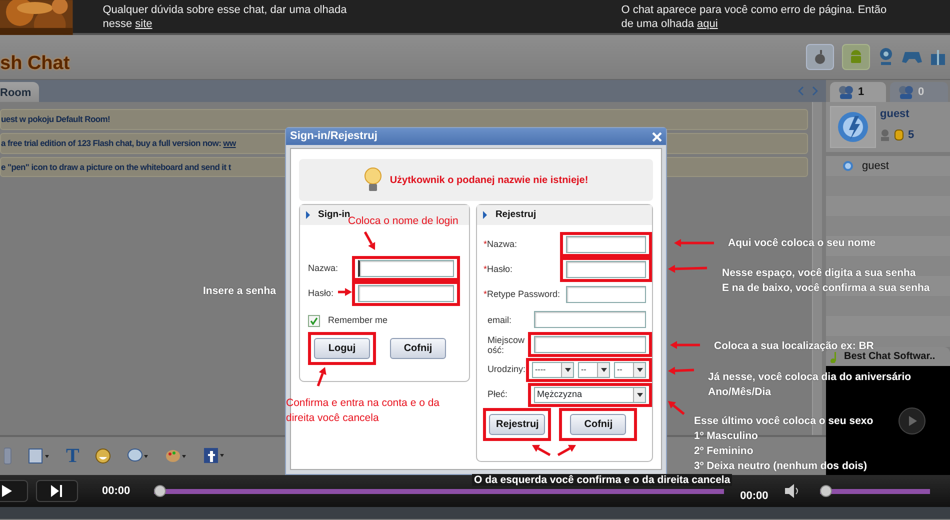 This screenshot has width=950, height=520. What do you see at coordinates (35, 64) in the screenshot?
I see `logo-text: sh Chat` at bounding box center [35, 64].